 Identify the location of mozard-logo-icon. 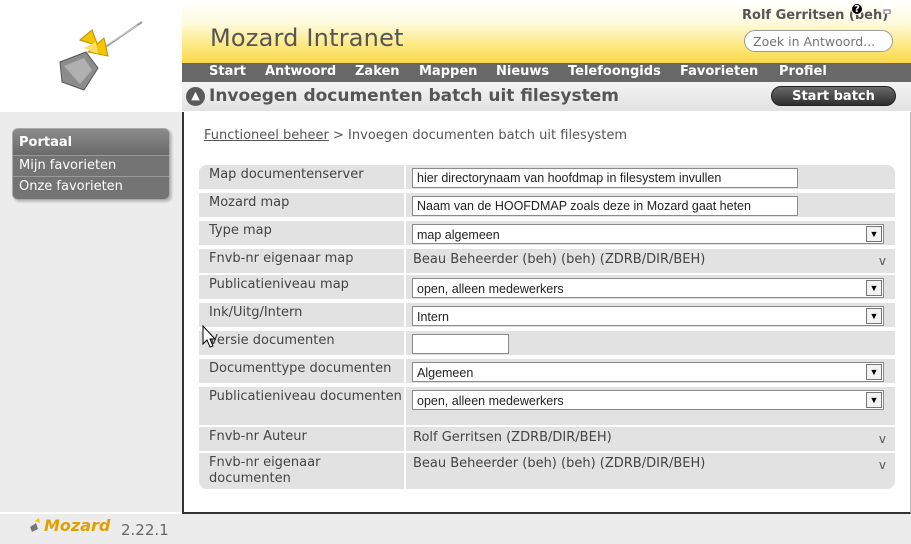
(101, 56).